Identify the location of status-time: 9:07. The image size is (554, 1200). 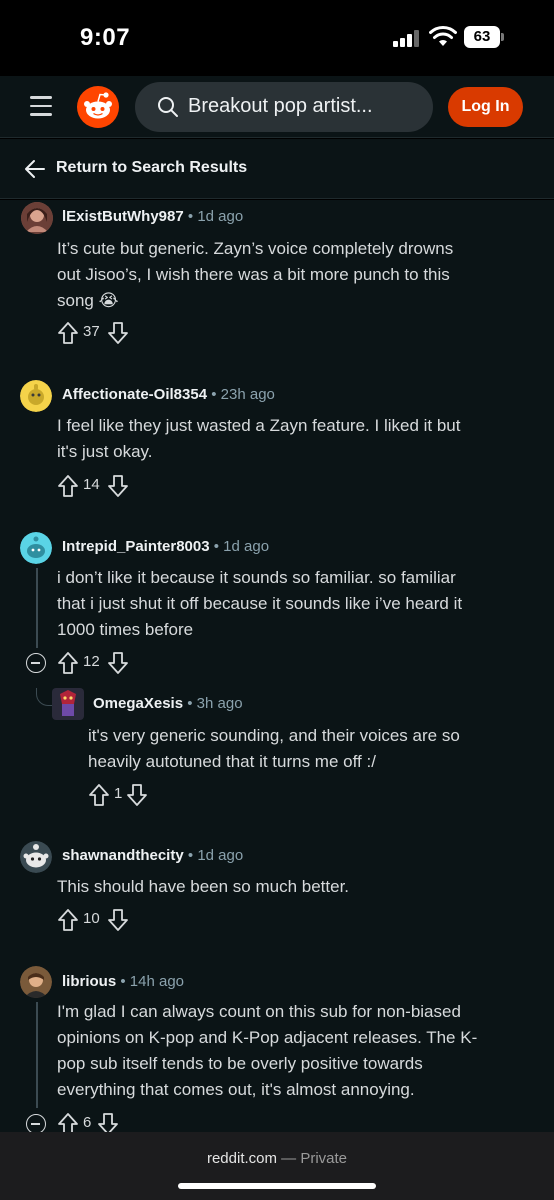
(105, 37).